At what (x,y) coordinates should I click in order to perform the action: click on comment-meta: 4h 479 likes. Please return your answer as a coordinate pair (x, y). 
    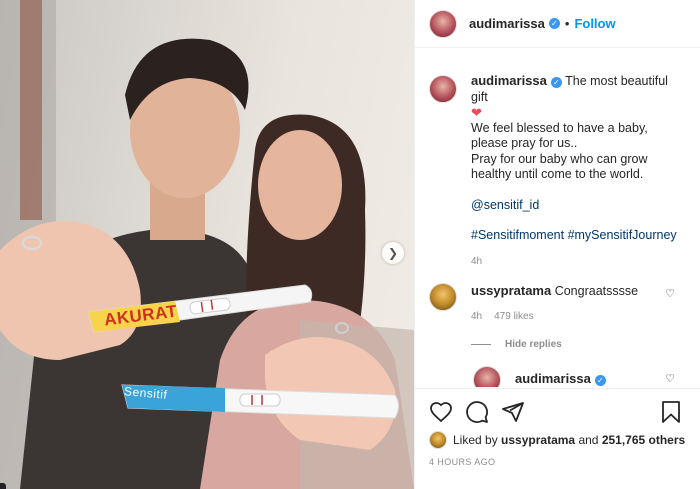
    Looking at the image, I should click on (554, 317).